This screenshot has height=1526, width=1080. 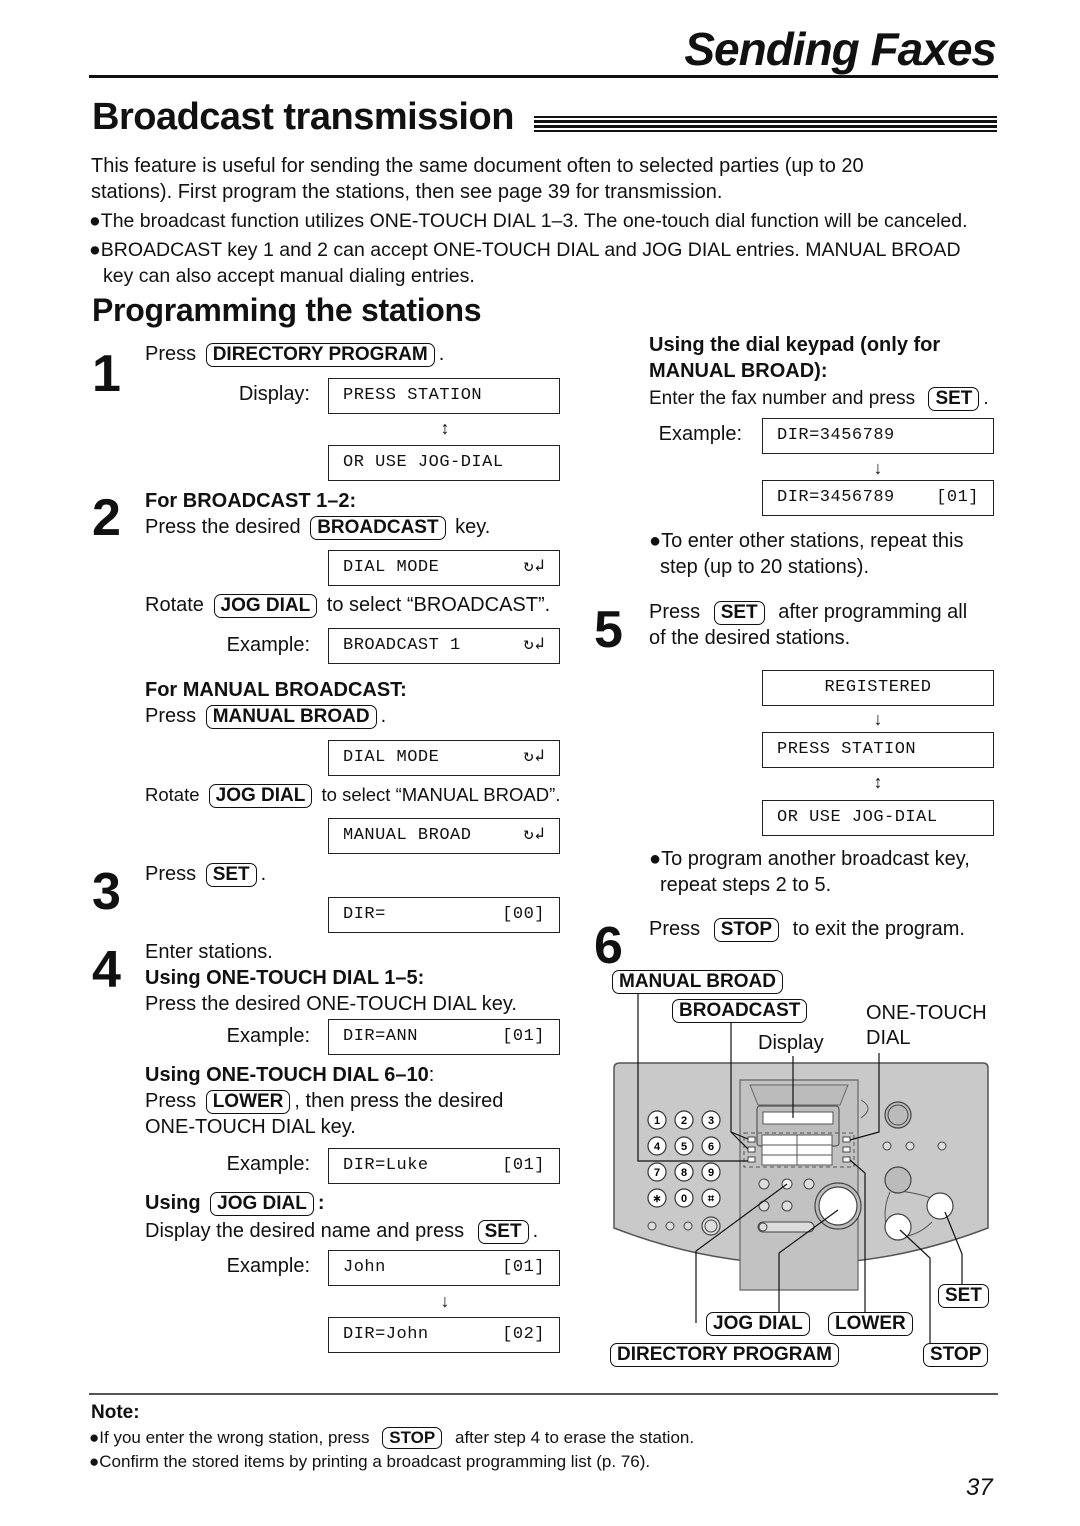 I want to click on subsection-title: Programming the stations, so click(x=287, y=310).